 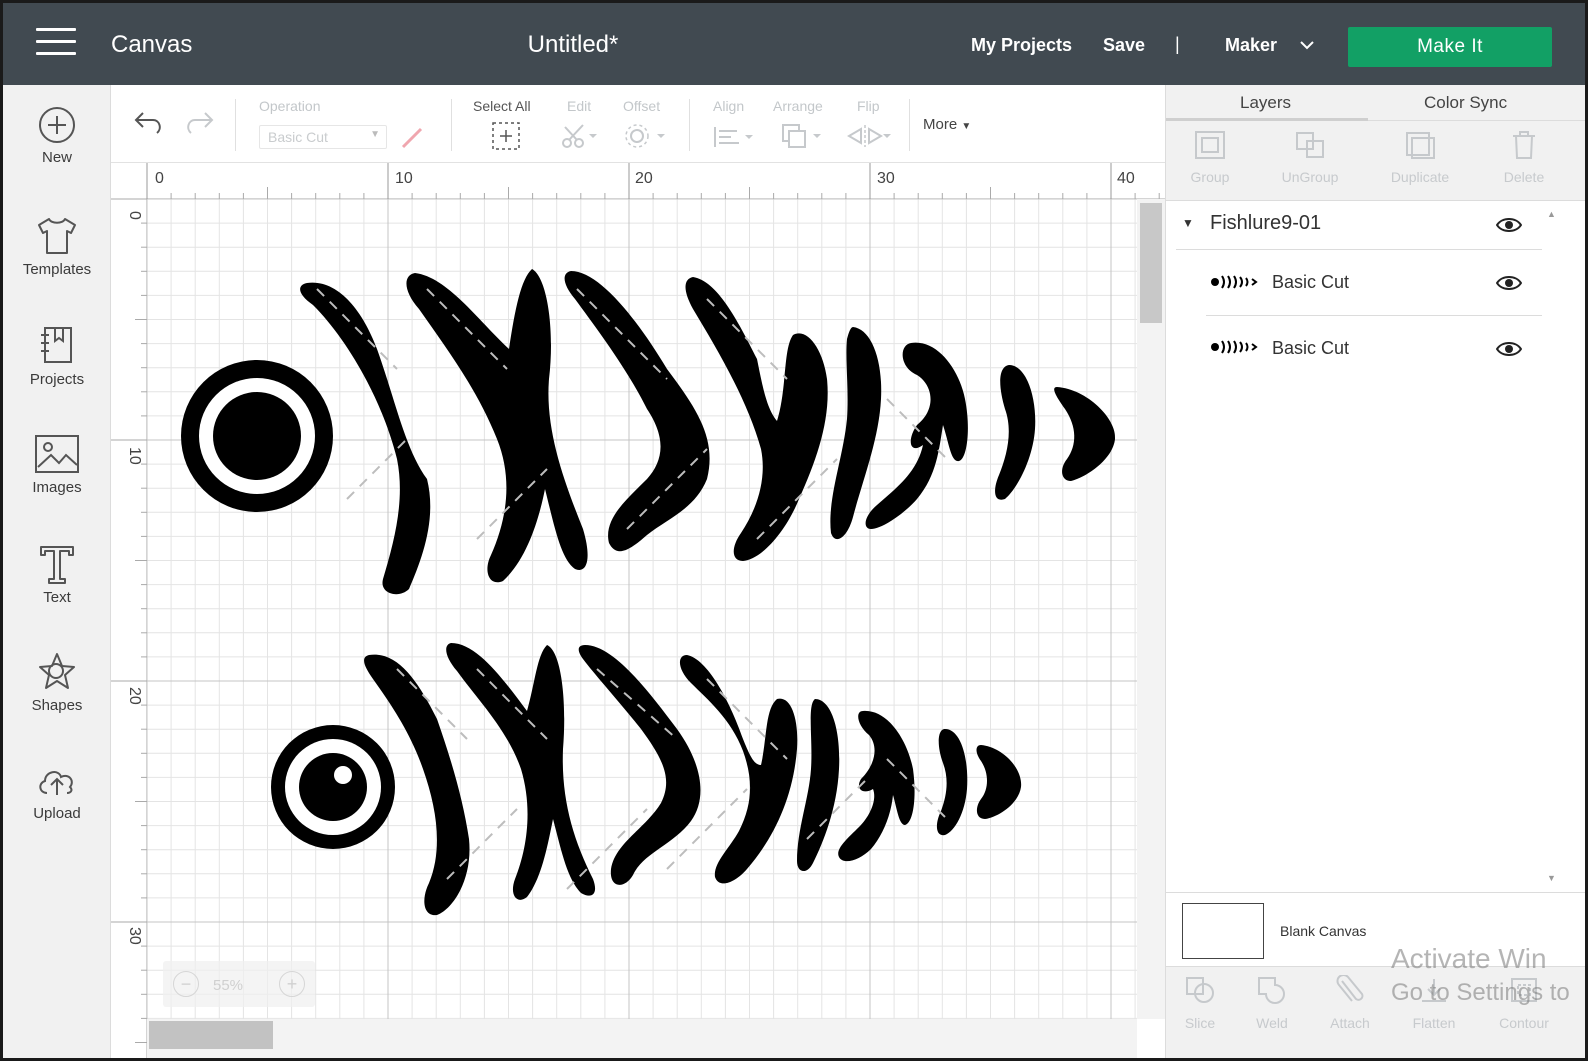 I want to click on sidebar-item-upload: Upload, so click(x=57, y=811).